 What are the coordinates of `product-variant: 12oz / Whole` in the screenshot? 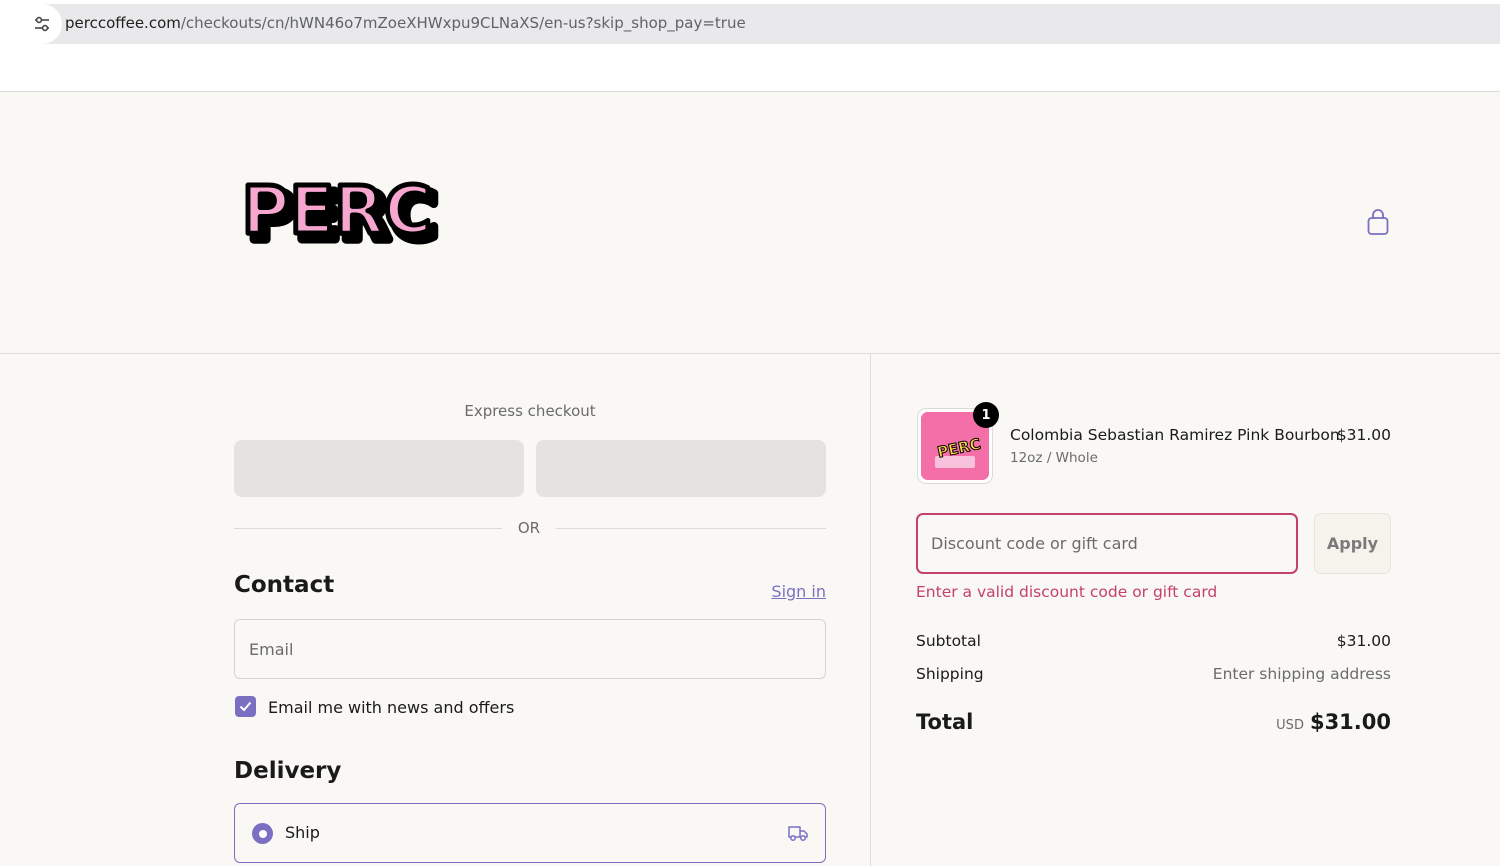 It's located at (1054, 458).